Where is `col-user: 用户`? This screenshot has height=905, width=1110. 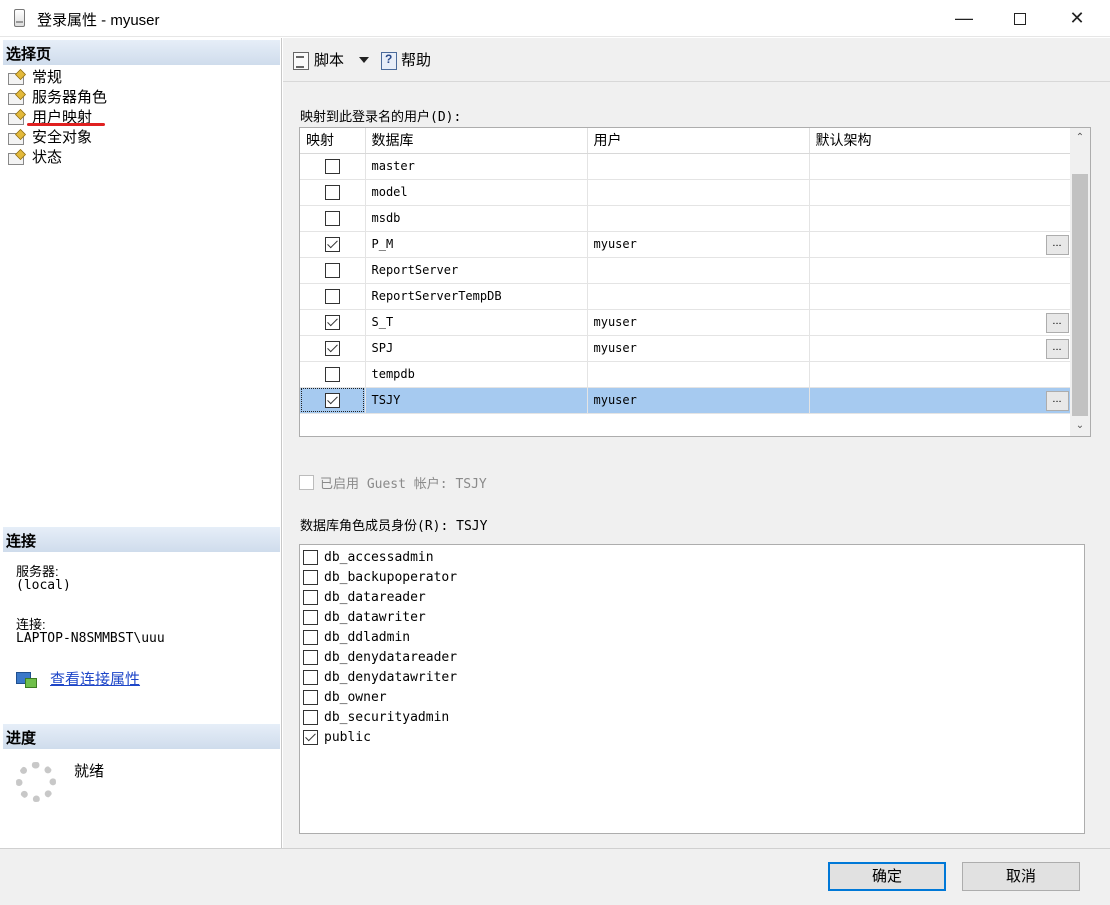 col-user: 用户 is located at coordinates (698, 141).